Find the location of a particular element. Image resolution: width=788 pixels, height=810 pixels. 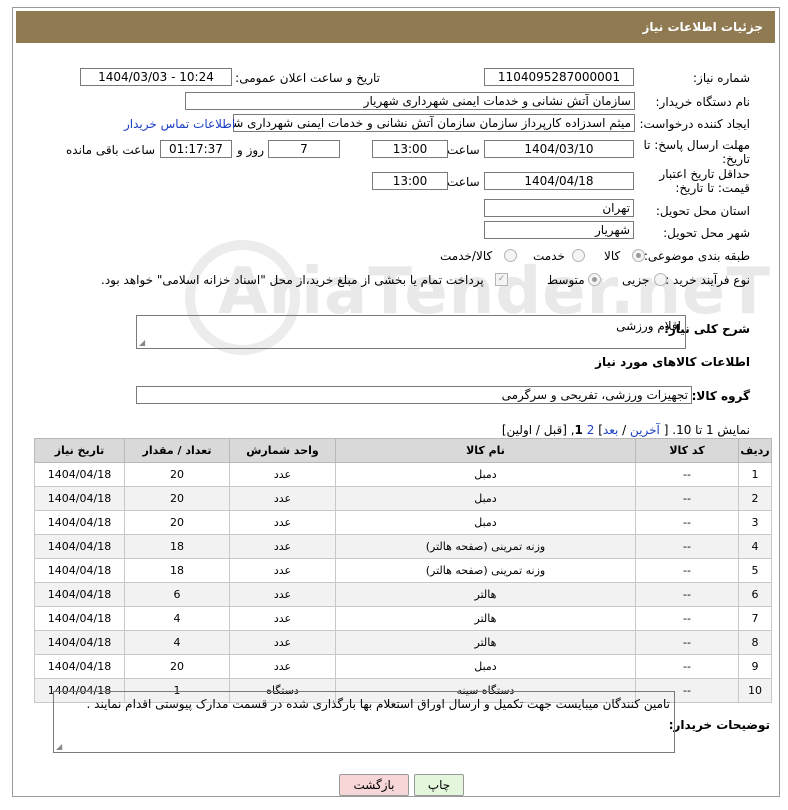

print-button: چاپ is located at coordinates (439, 785).